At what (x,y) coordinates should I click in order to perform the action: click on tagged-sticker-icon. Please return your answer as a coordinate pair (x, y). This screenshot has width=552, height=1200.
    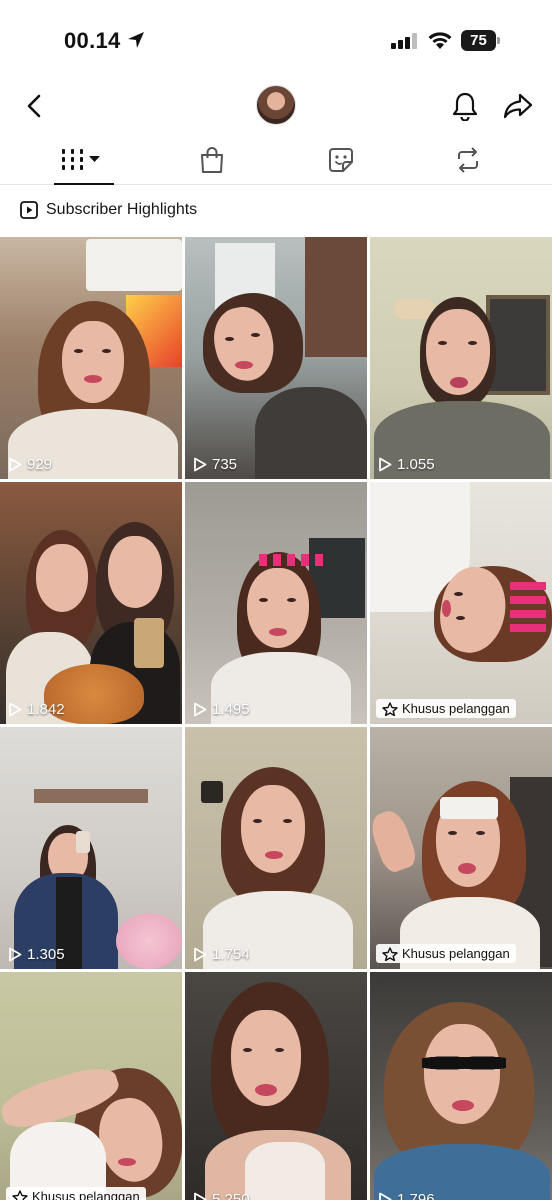
    Looking at the image, I should click on (341, 160).